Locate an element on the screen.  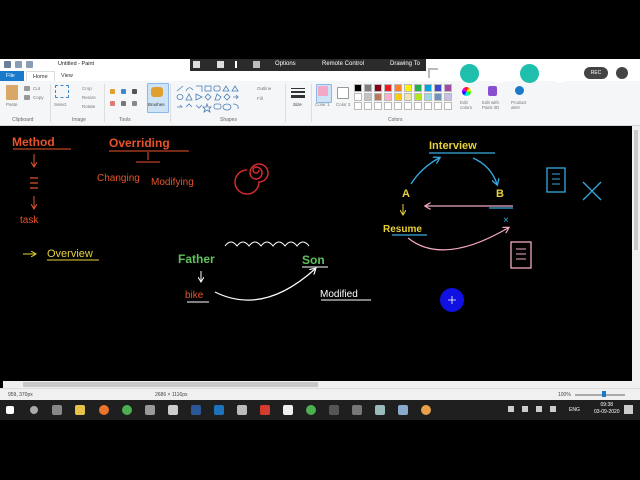
lock-button is located at coordinates (622, 73).